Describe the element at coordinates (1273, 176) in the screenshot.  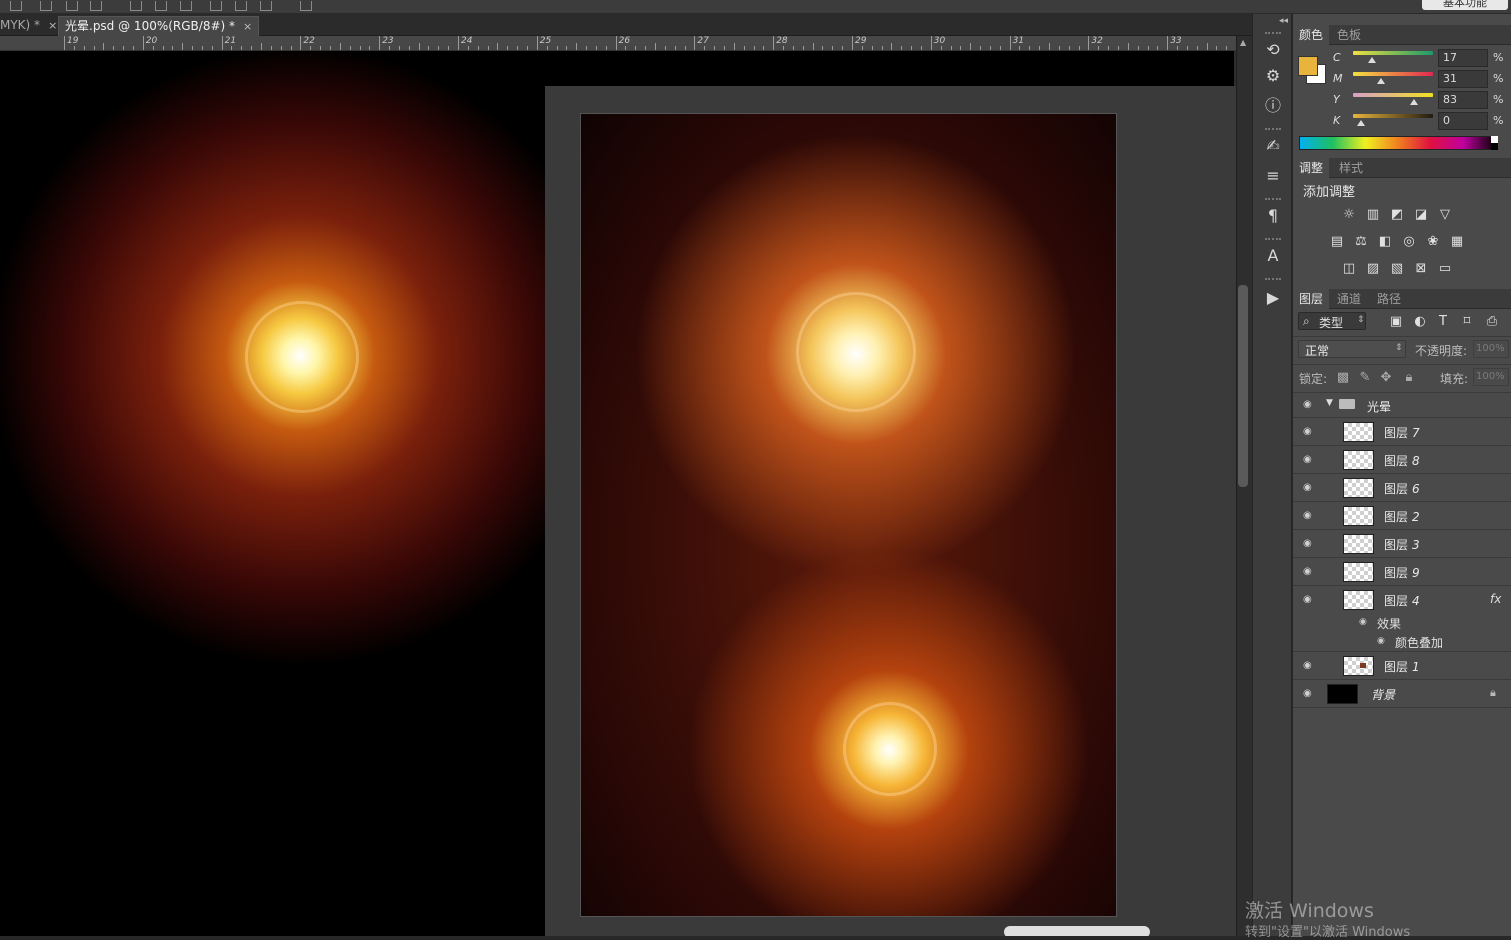
I see `brush-presets-icon: ≡` at that location.